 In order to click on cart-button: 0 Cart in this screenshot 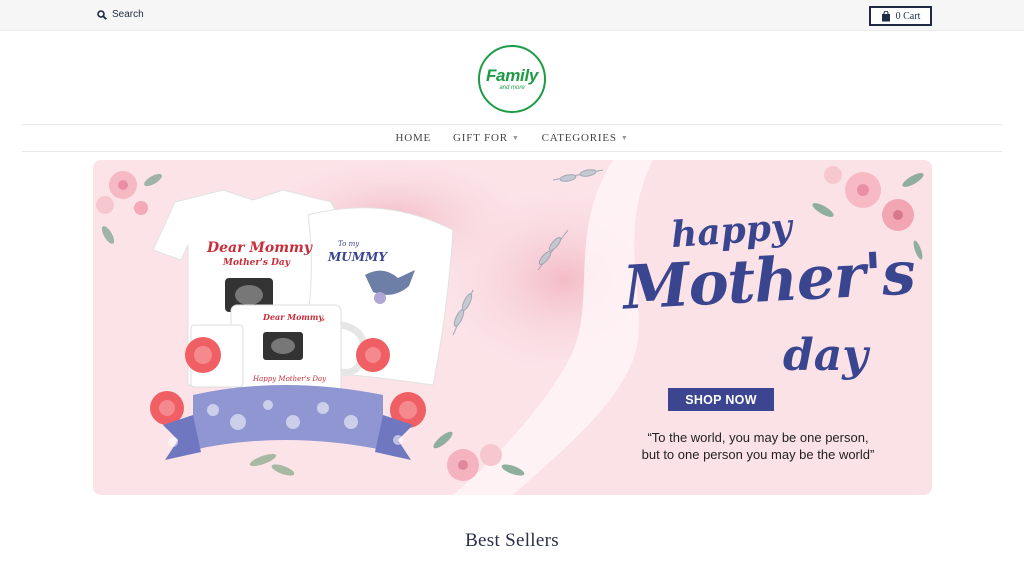, I will do `click(900, 16)`.